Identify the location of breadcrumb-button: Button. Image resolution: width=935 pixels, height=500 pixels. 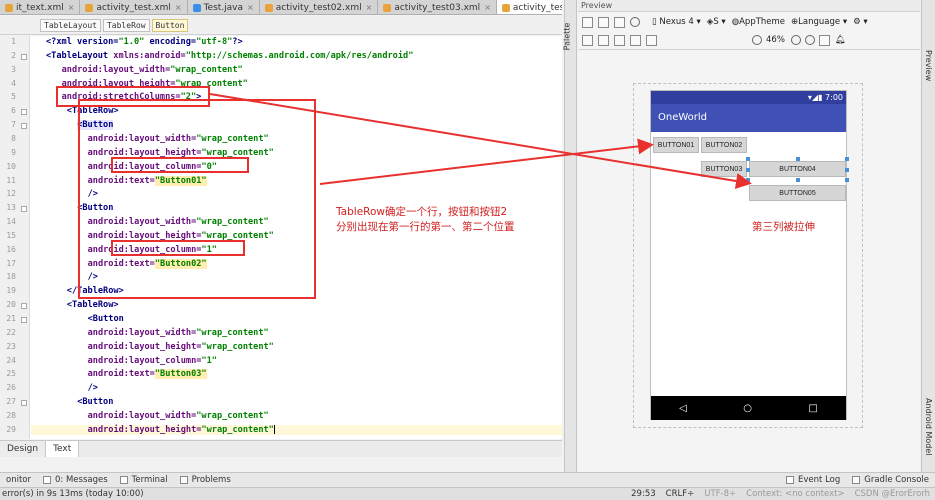
(170, 25).